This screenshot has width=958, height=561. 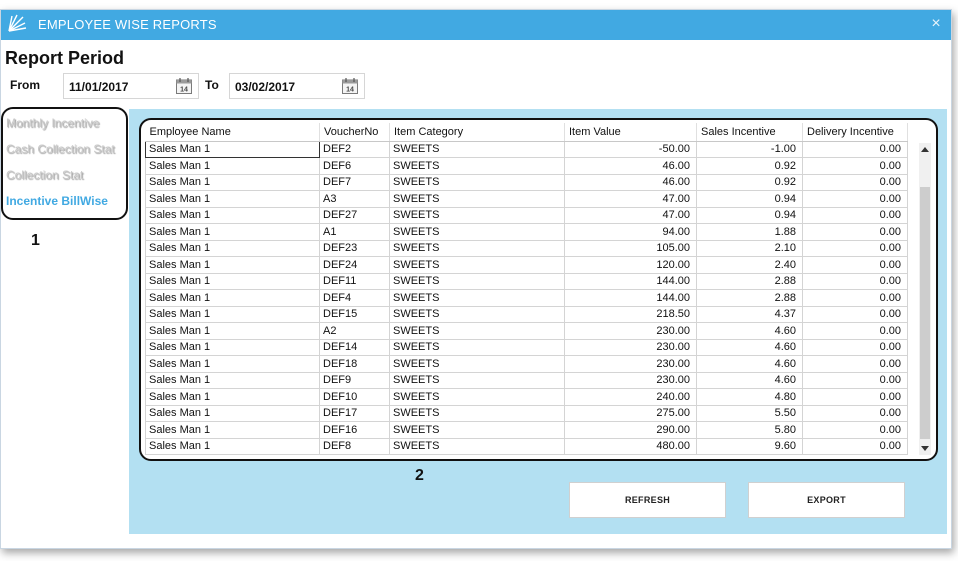 I want to click on cell-voucher-no: DEF10, so click(x=354, y=397).